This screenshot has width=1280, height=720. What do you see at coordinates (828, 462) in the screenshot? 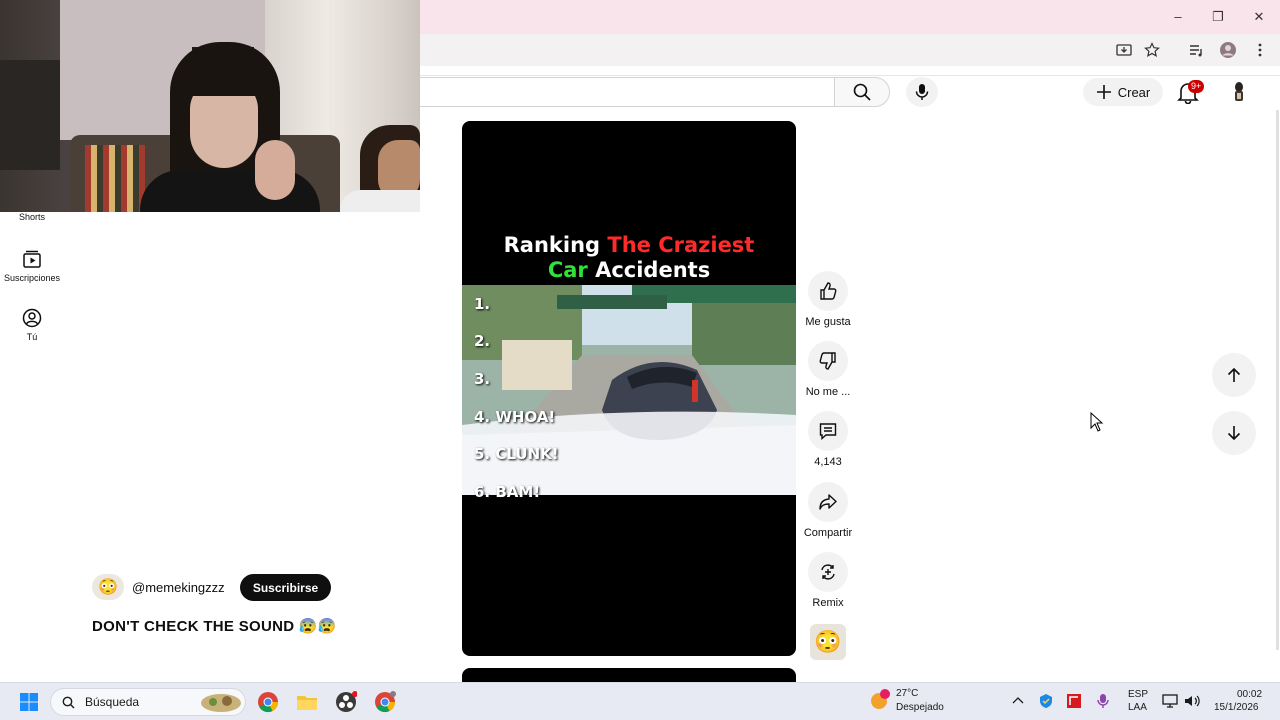
I see `comments-count: 4,143` at bounding box center [828, 462].